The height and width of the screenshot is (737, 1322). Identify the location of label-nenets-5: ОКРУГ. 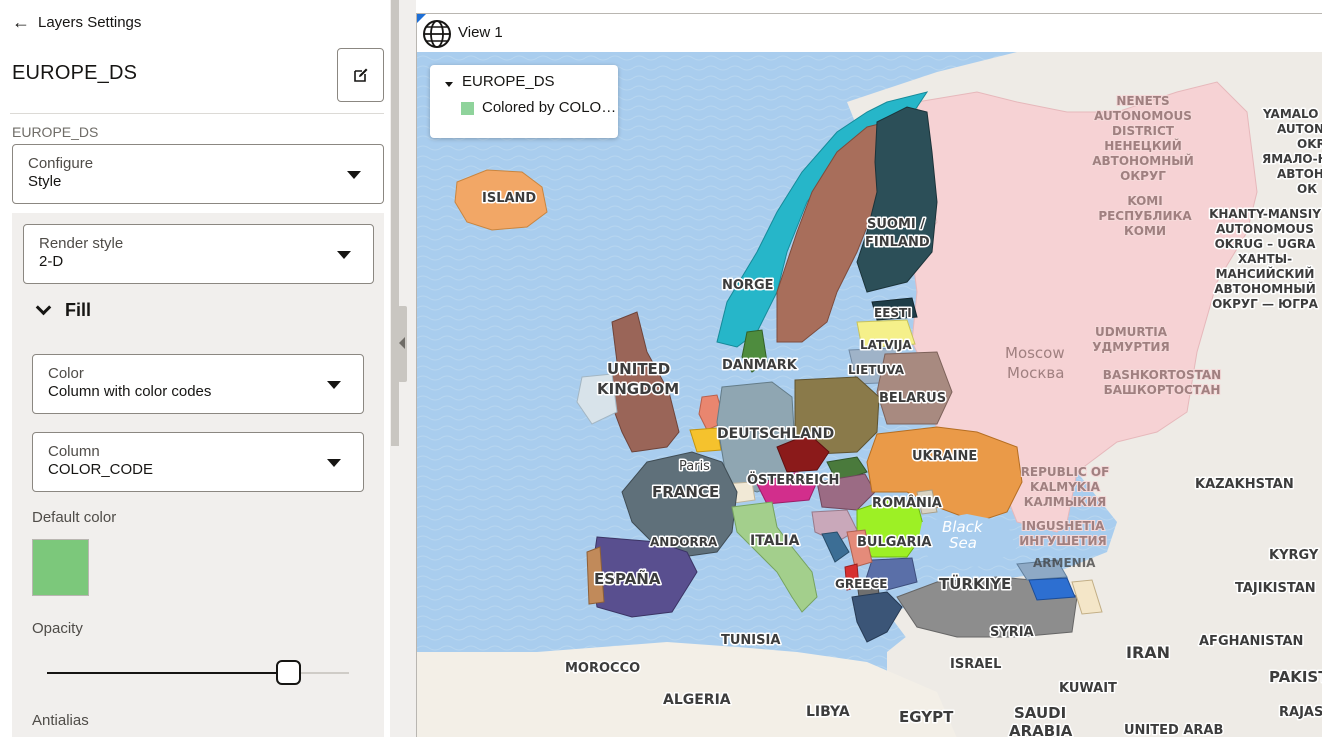
(1143, 176).